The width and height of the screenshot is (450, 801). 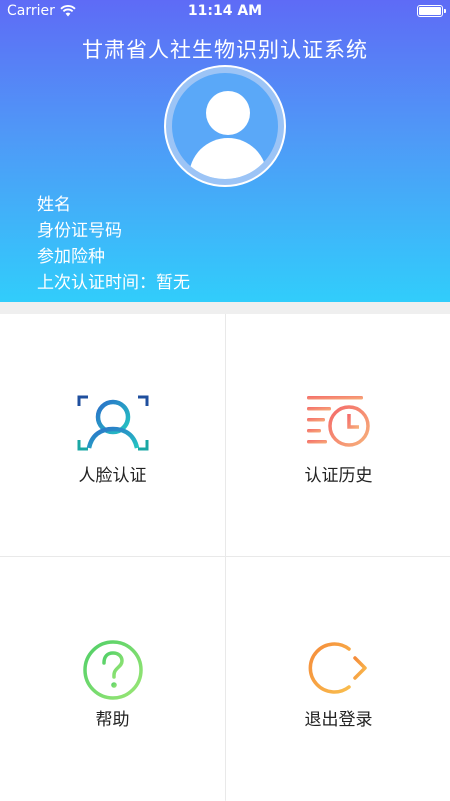 What do you see at coordinates (338, 720) in the screenshot?
I see `logout-label: 退出登录` at bounding box center [338, 720].